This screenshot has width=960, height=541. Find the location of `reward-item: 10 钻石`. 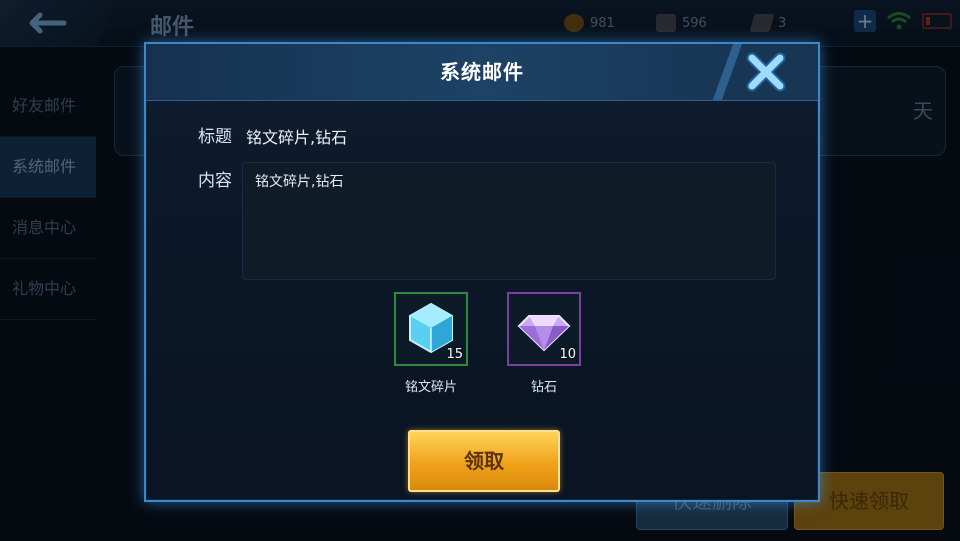

reward-item: 10 钻石 is located at coordinates (544, 343).